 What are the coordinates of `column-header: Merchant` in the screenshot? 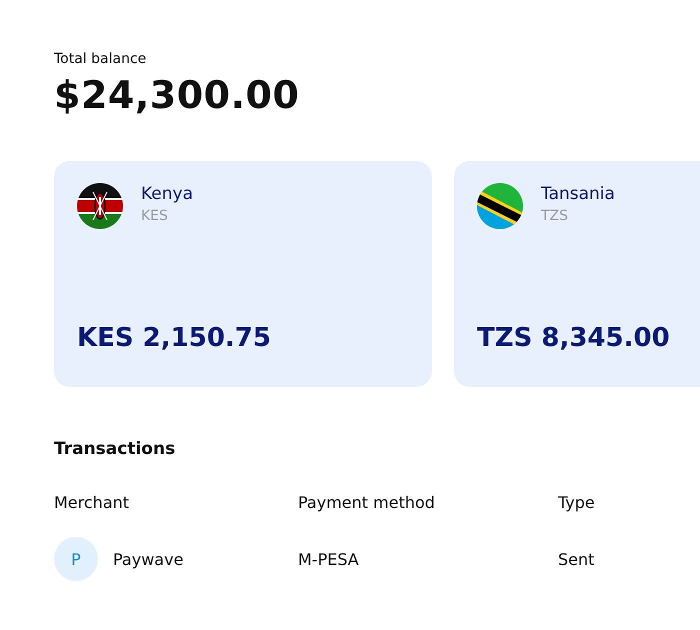 It's located at (92, 502).